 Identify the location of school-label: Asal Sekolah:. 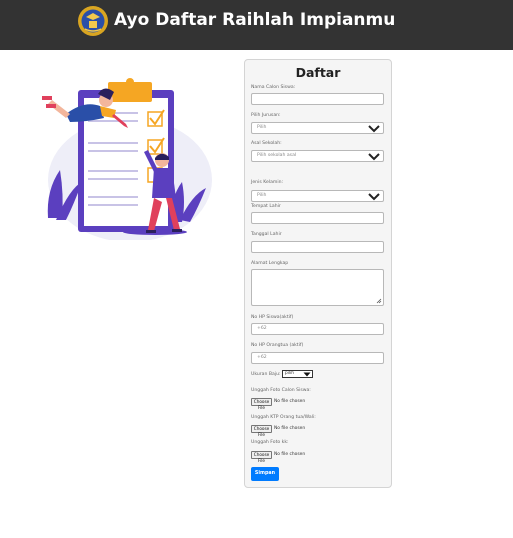
(266, 143).